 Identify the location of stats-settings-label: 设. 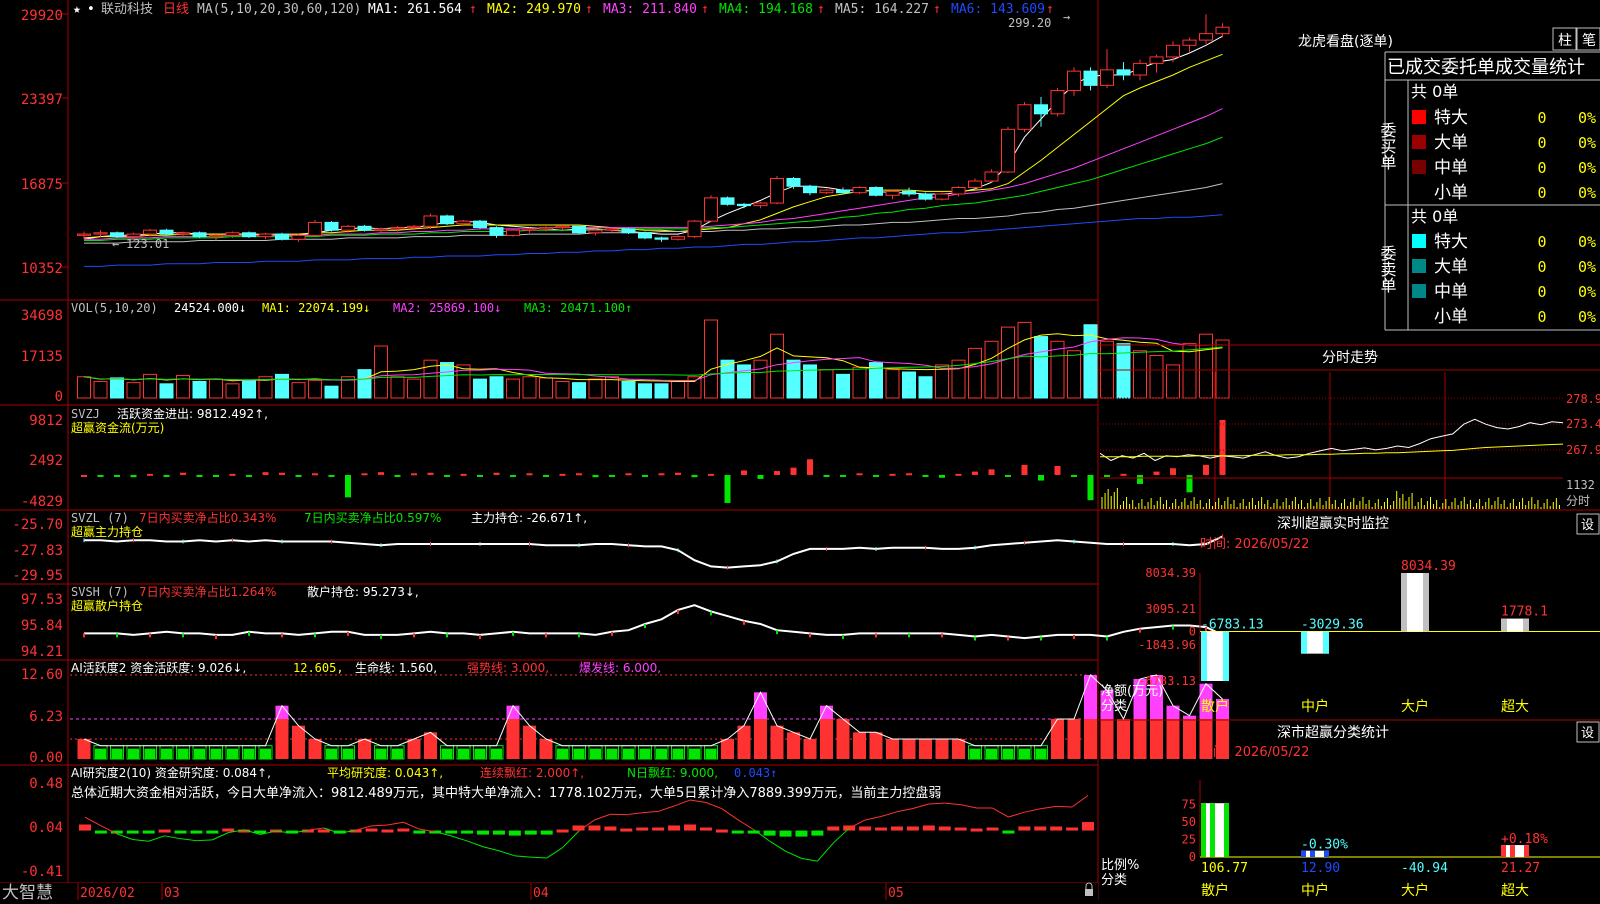
(1587, 733).